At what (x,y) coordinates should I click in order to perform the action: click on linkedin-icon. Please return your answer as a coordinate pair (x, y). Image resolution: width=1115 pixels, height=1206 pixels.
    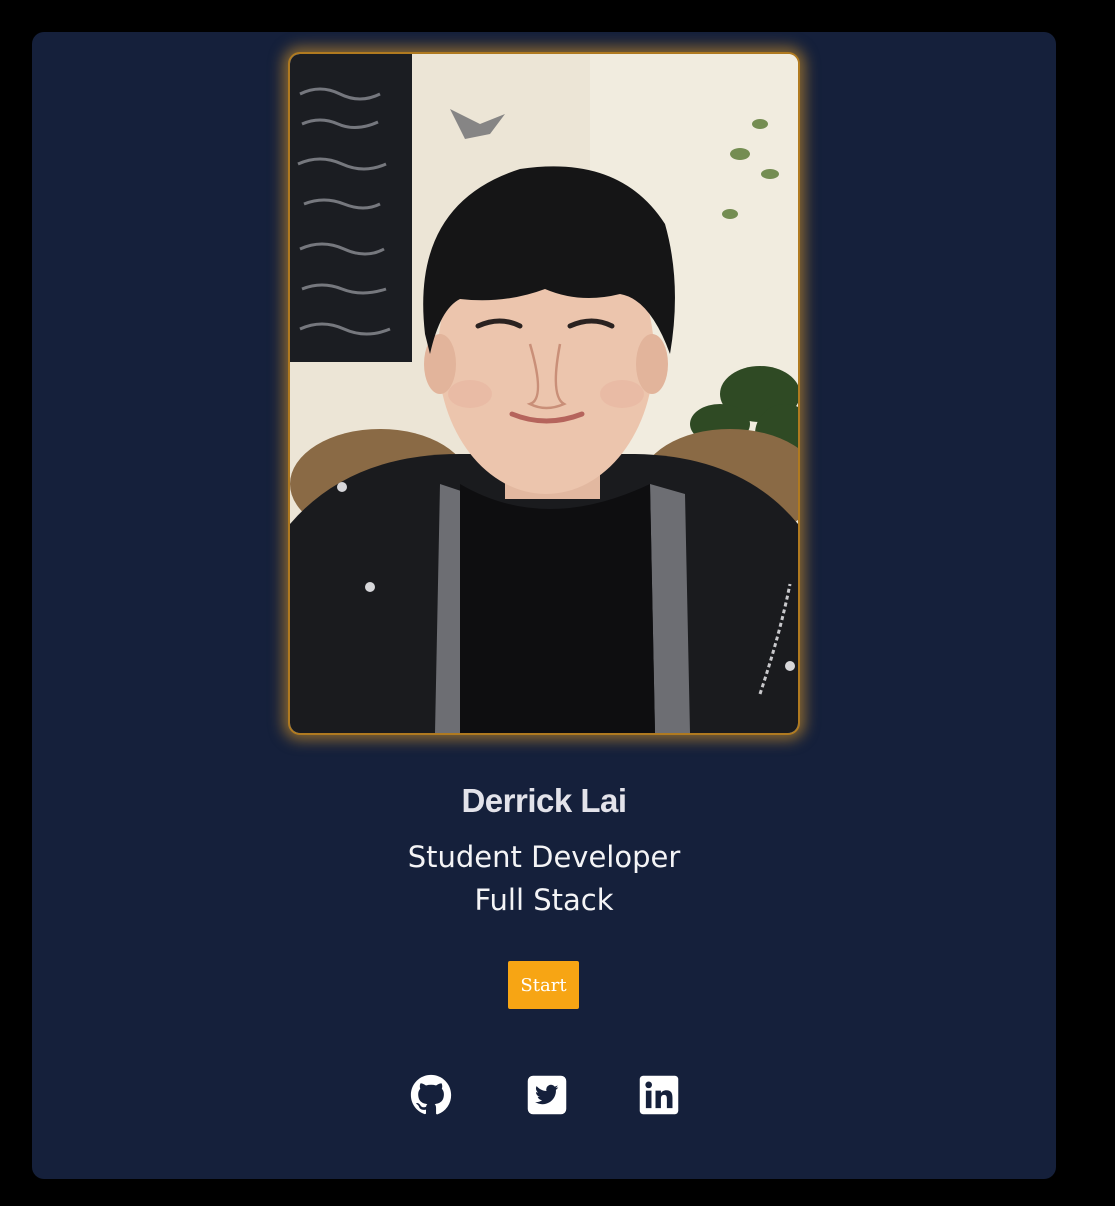
    Looking at the image, I should click on (659, 1095).